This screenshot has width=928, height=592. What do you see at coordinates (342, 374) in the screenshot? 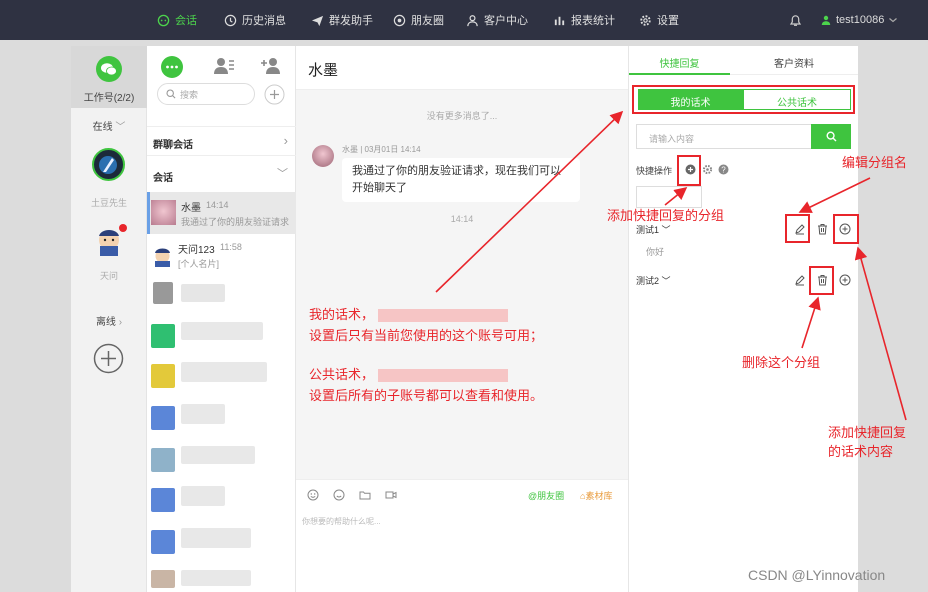
I see `public-phrases-title: 公共话术，` at bounding box center [342, 374].